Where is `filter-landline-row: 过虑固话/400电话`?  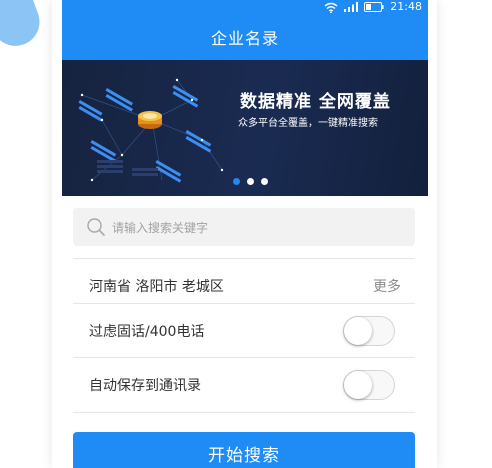 filter-landline-row: 过虑固话/400电话 is located at coordinates (244, 330).